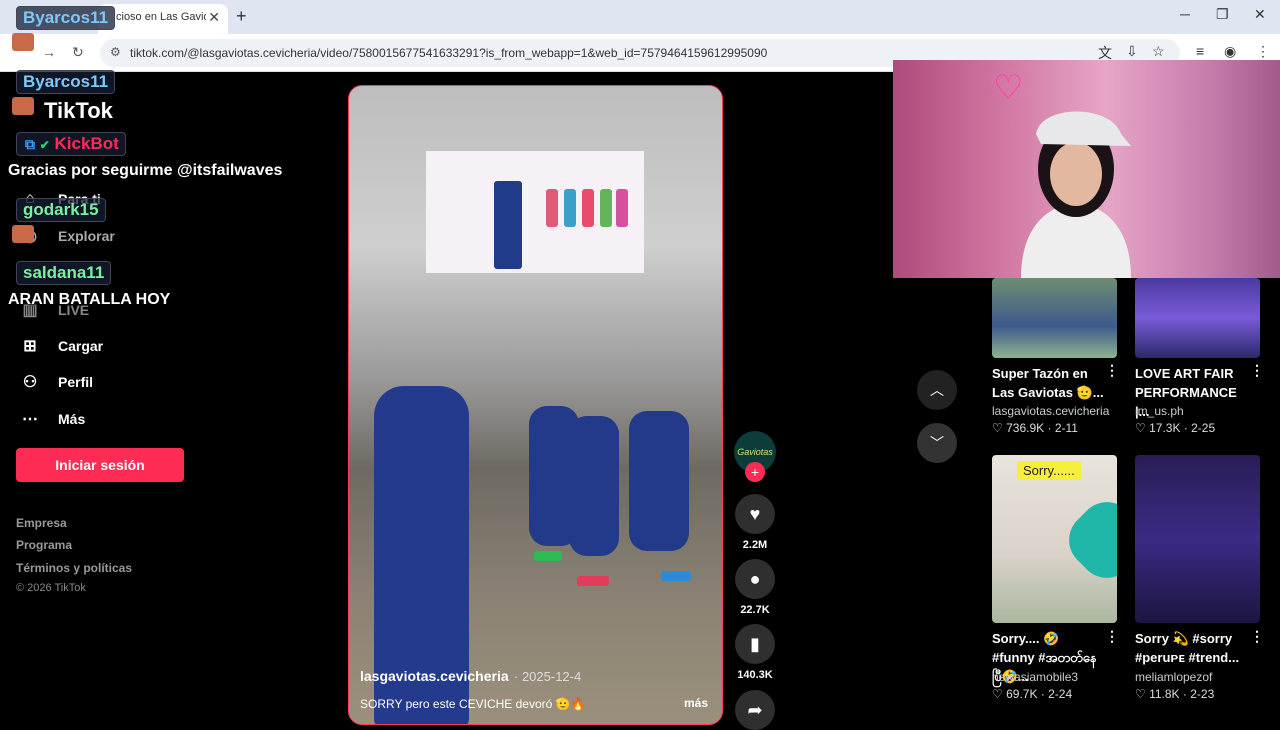 The width and height of the screenshot is (1280, 730). I want to click on menu-icon: ⋮, so click(1263, 51).